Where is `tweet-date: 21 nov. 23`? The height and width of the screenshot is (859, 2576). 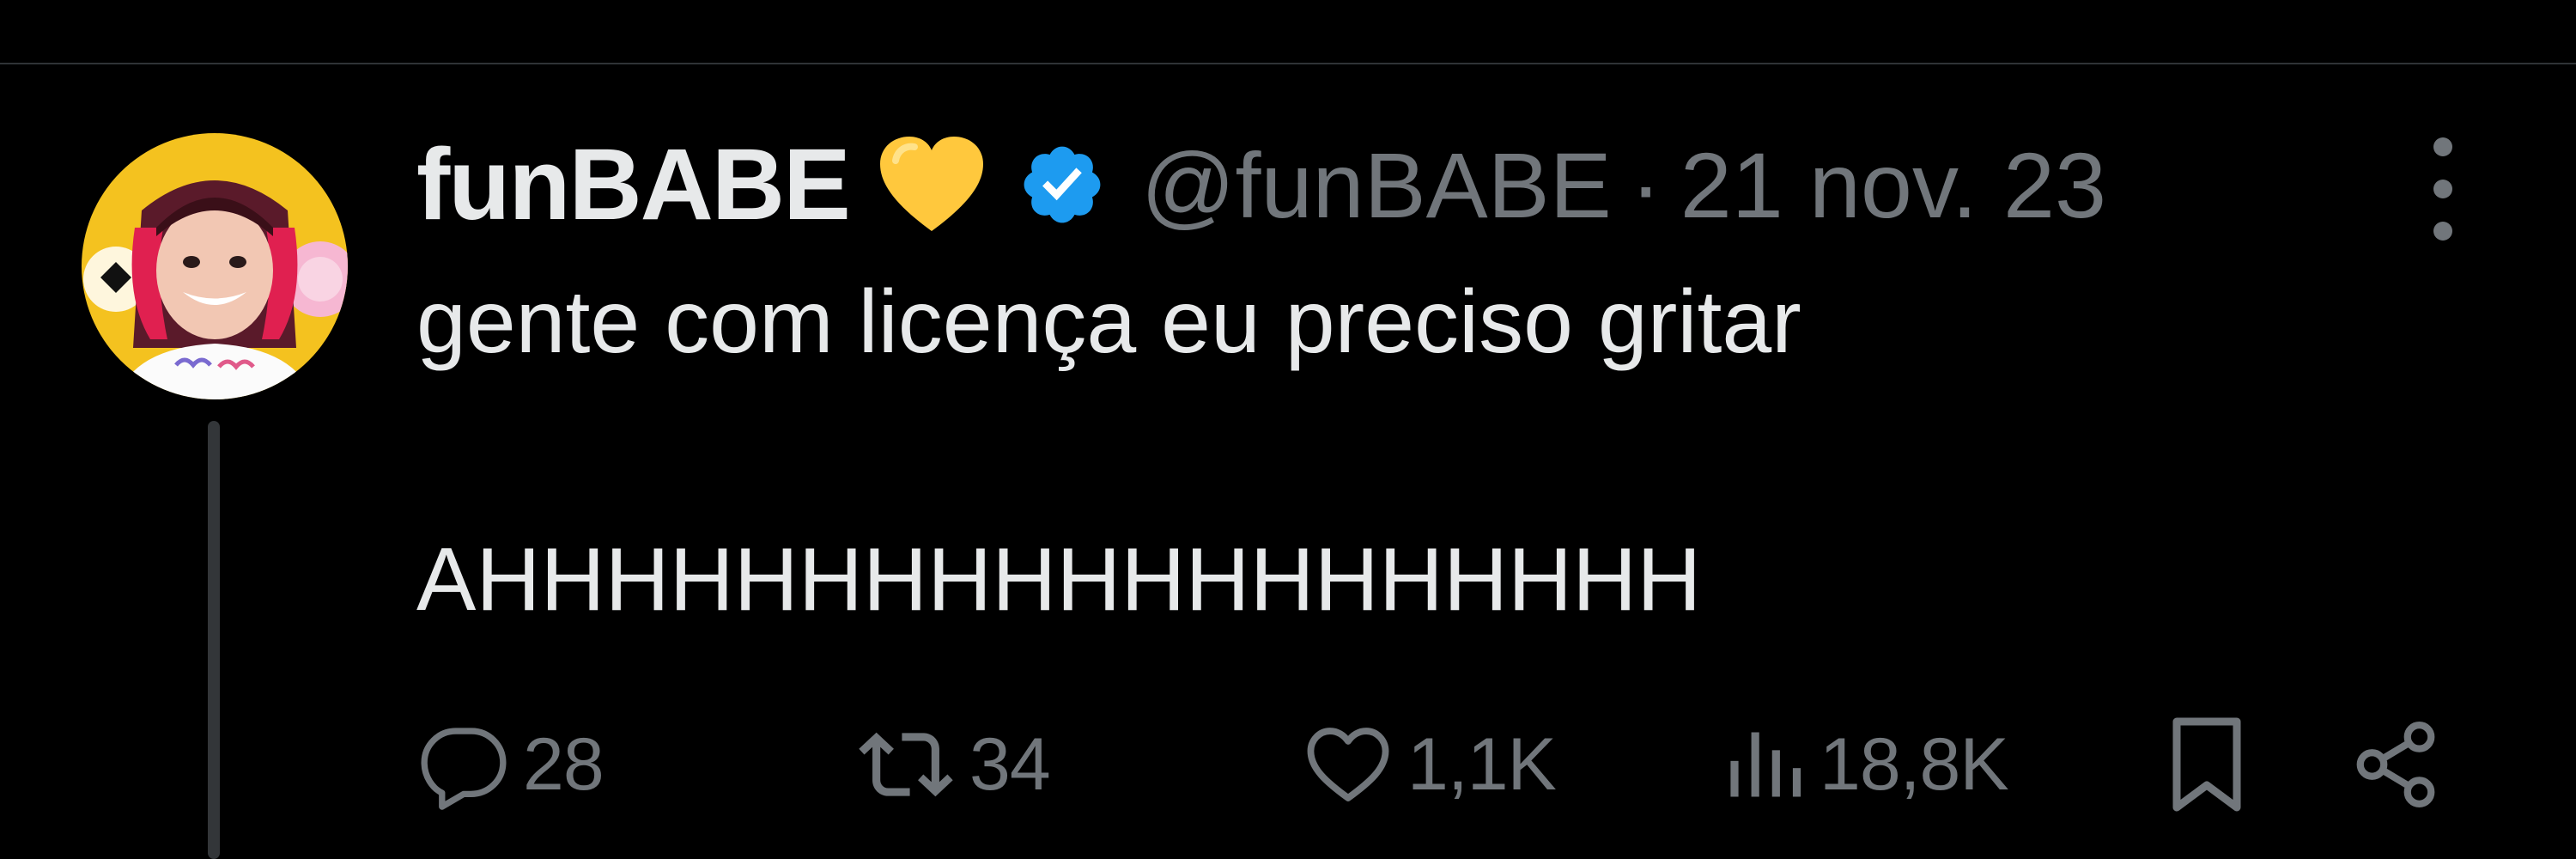
tweet-date: 21 nov. 23 is located at coordinates (1893, 185).